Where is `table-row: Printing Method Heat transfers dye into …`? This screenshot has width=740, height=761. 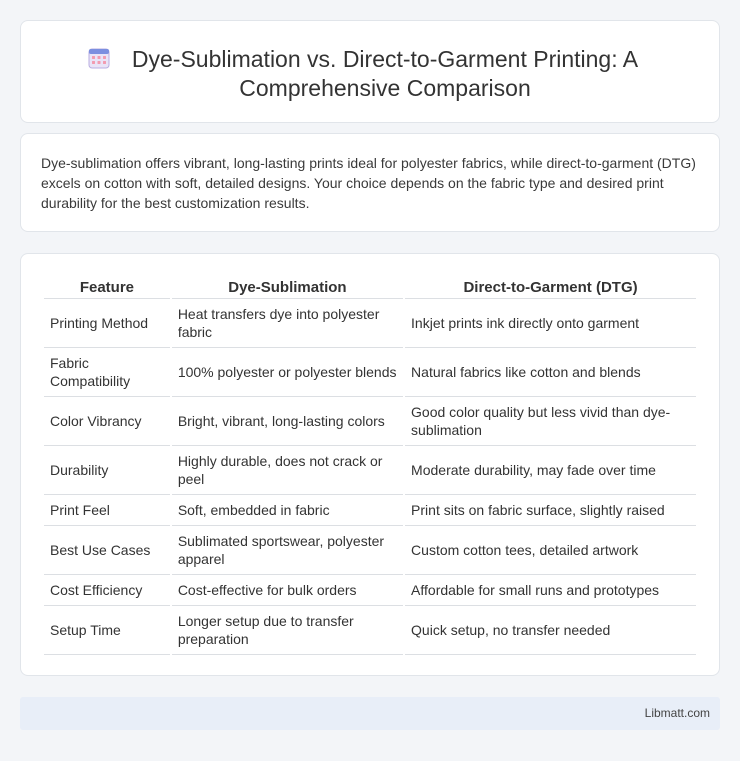 table-row: Printing Method Heat transfers dye into … is located at coordinates (370, 323).